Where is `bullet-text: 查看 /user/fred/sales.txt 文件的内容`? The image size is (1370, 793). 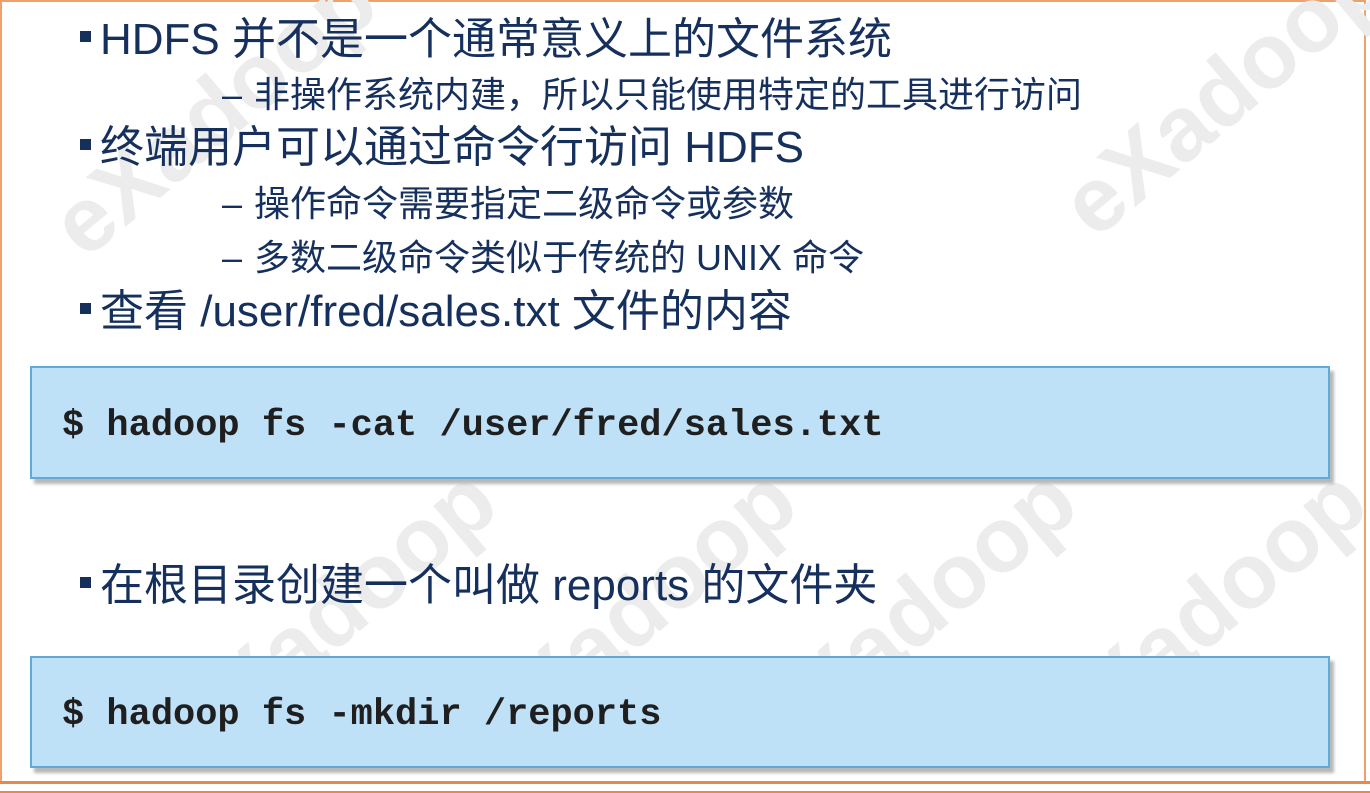
bullet-text: 查看 /user/fred/sales.txt 文件的内容 is located at coordinates (446, 311).